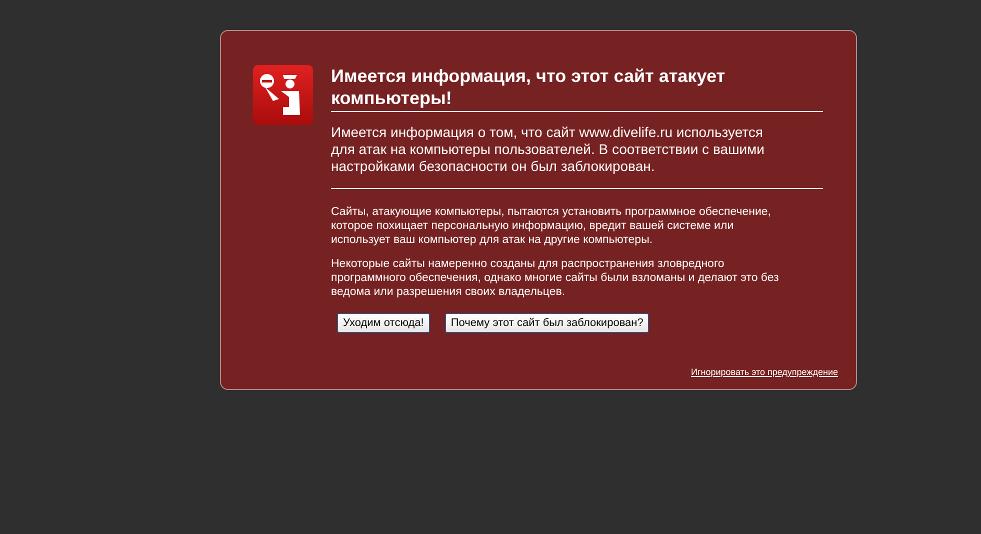 The height and width of the screenshot is (534, 981). Describe the element at coordinates (383, 323) in the screenshot. I see `action-button: Уходим отсюда!` at that location.